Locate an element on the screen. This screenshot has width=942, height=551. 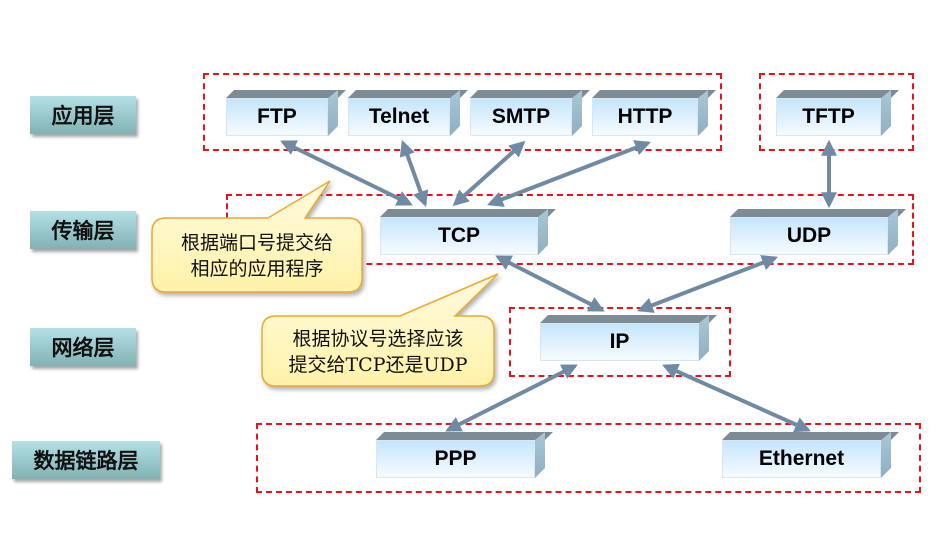
arrow-ip-ethernet is located at coordinates (736, 398).